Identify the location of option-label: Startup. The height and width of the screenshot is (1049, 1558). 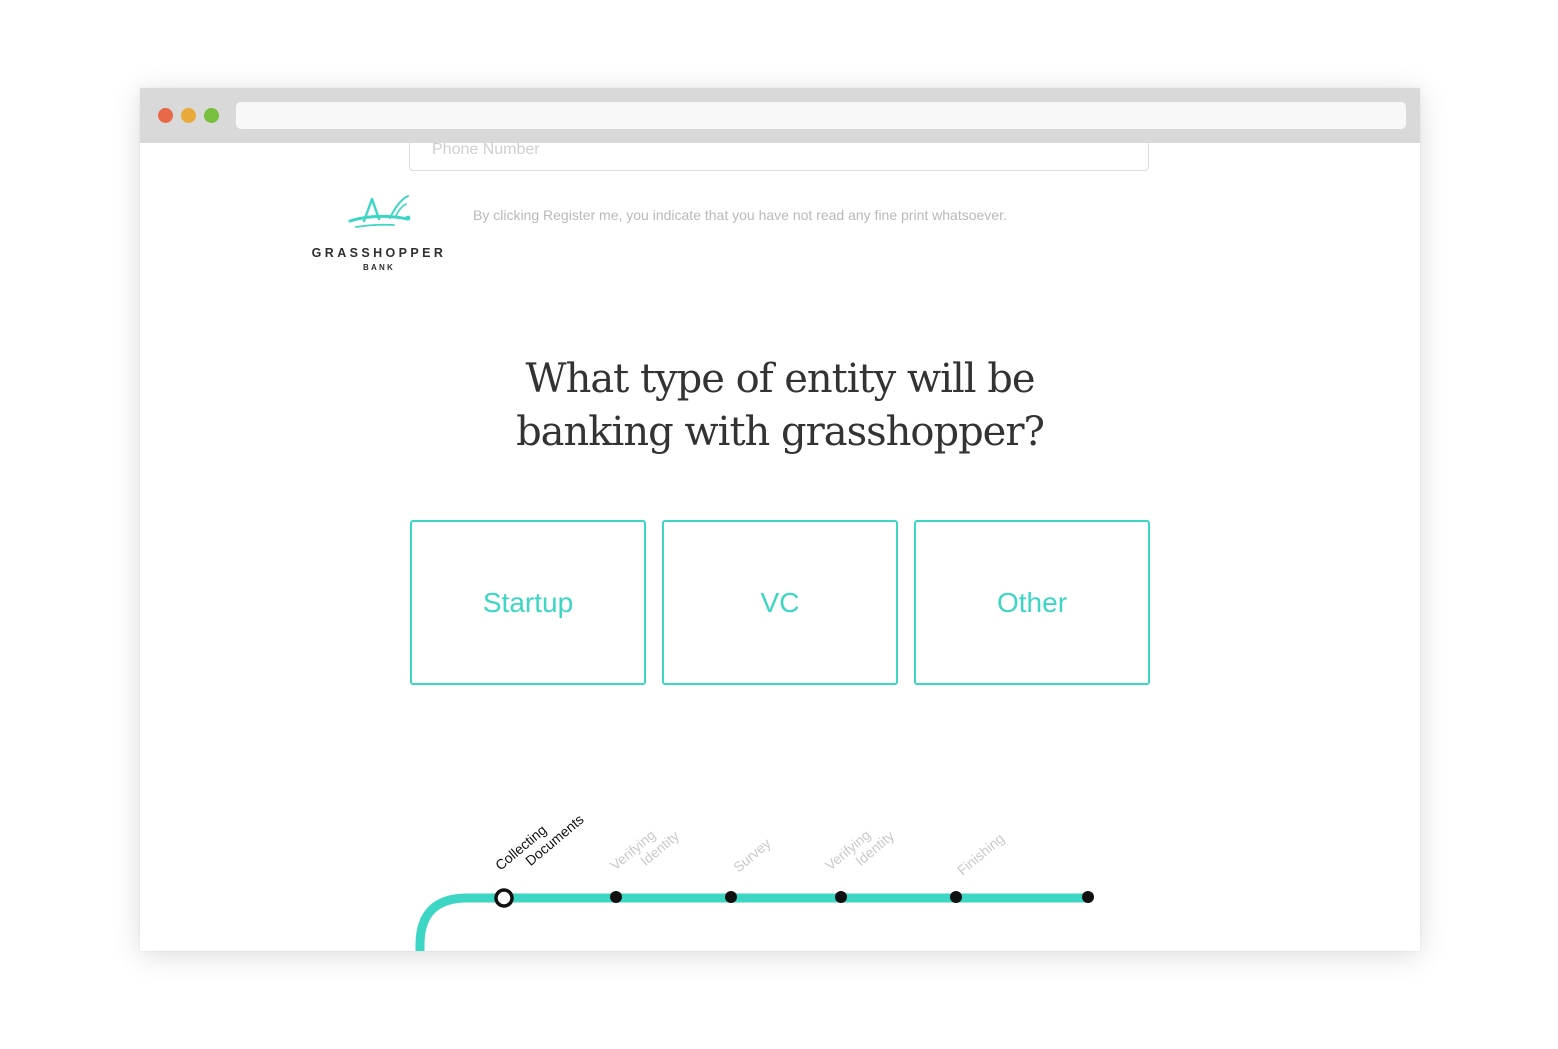
(528, 602).